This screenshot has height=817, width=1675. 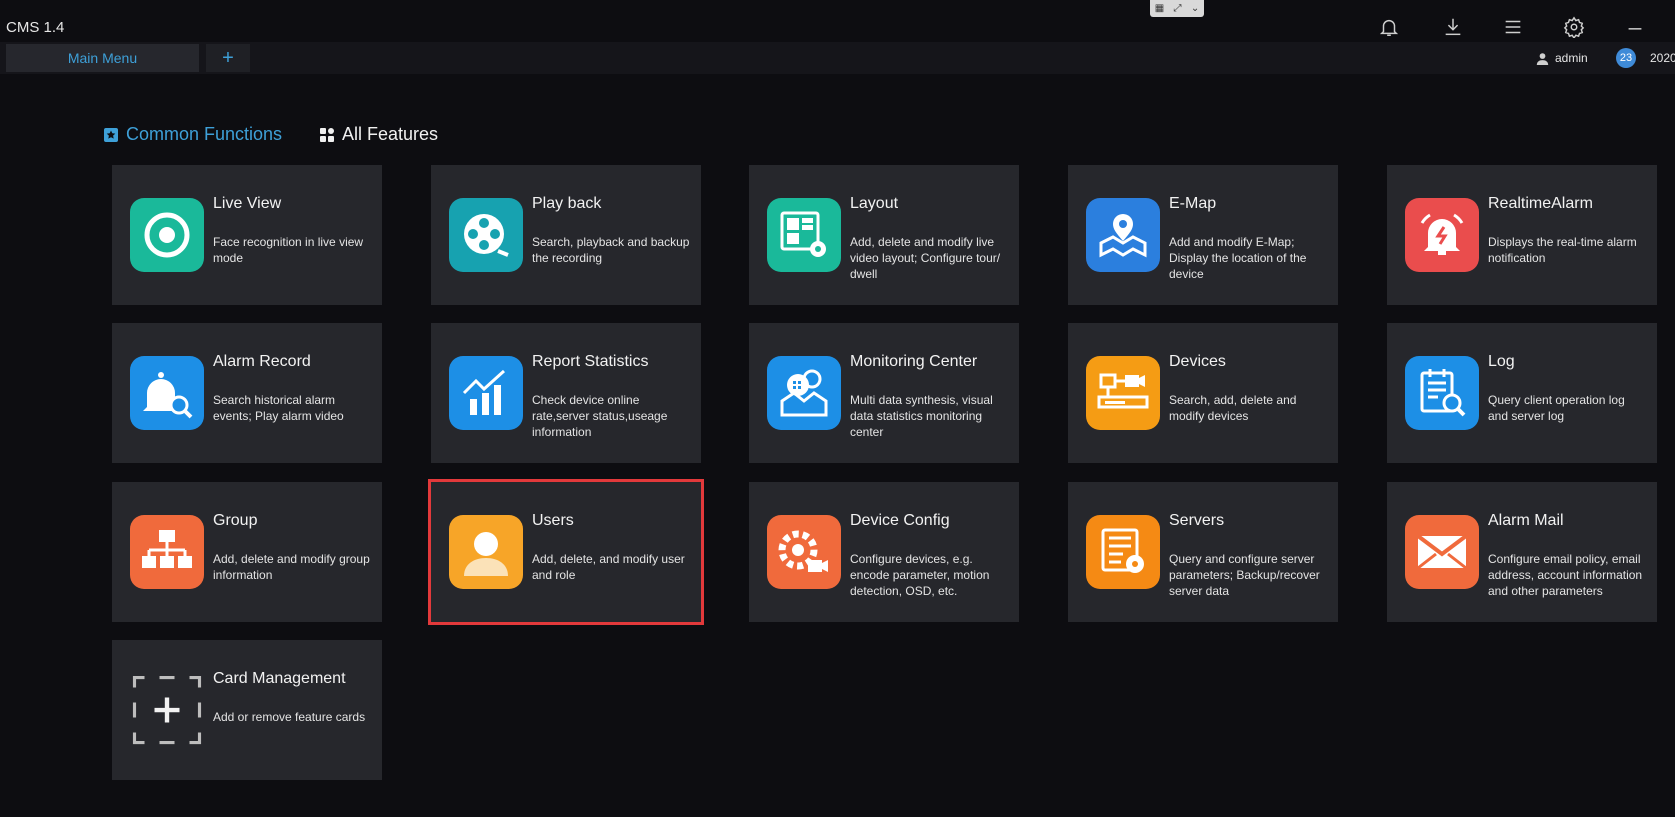 I want to click on mail-icon, so click(x=1442, y=552).